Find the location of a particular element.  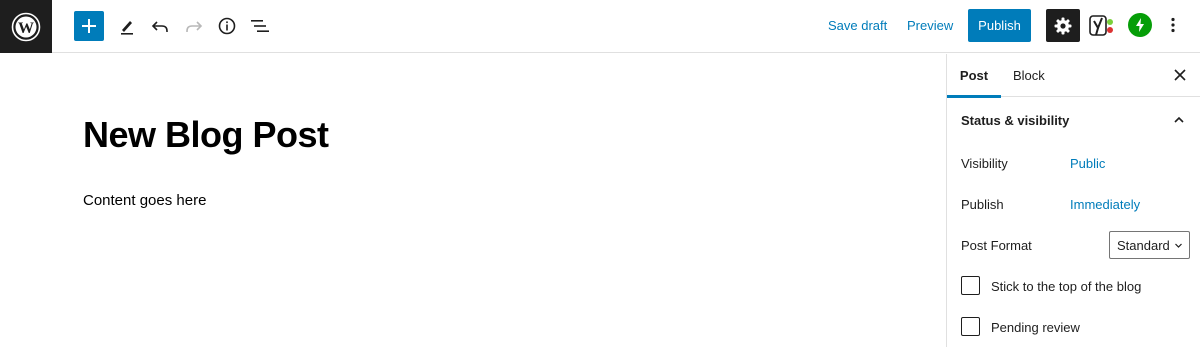

post-format-select: Standard is located at coordinates (1149, 245).